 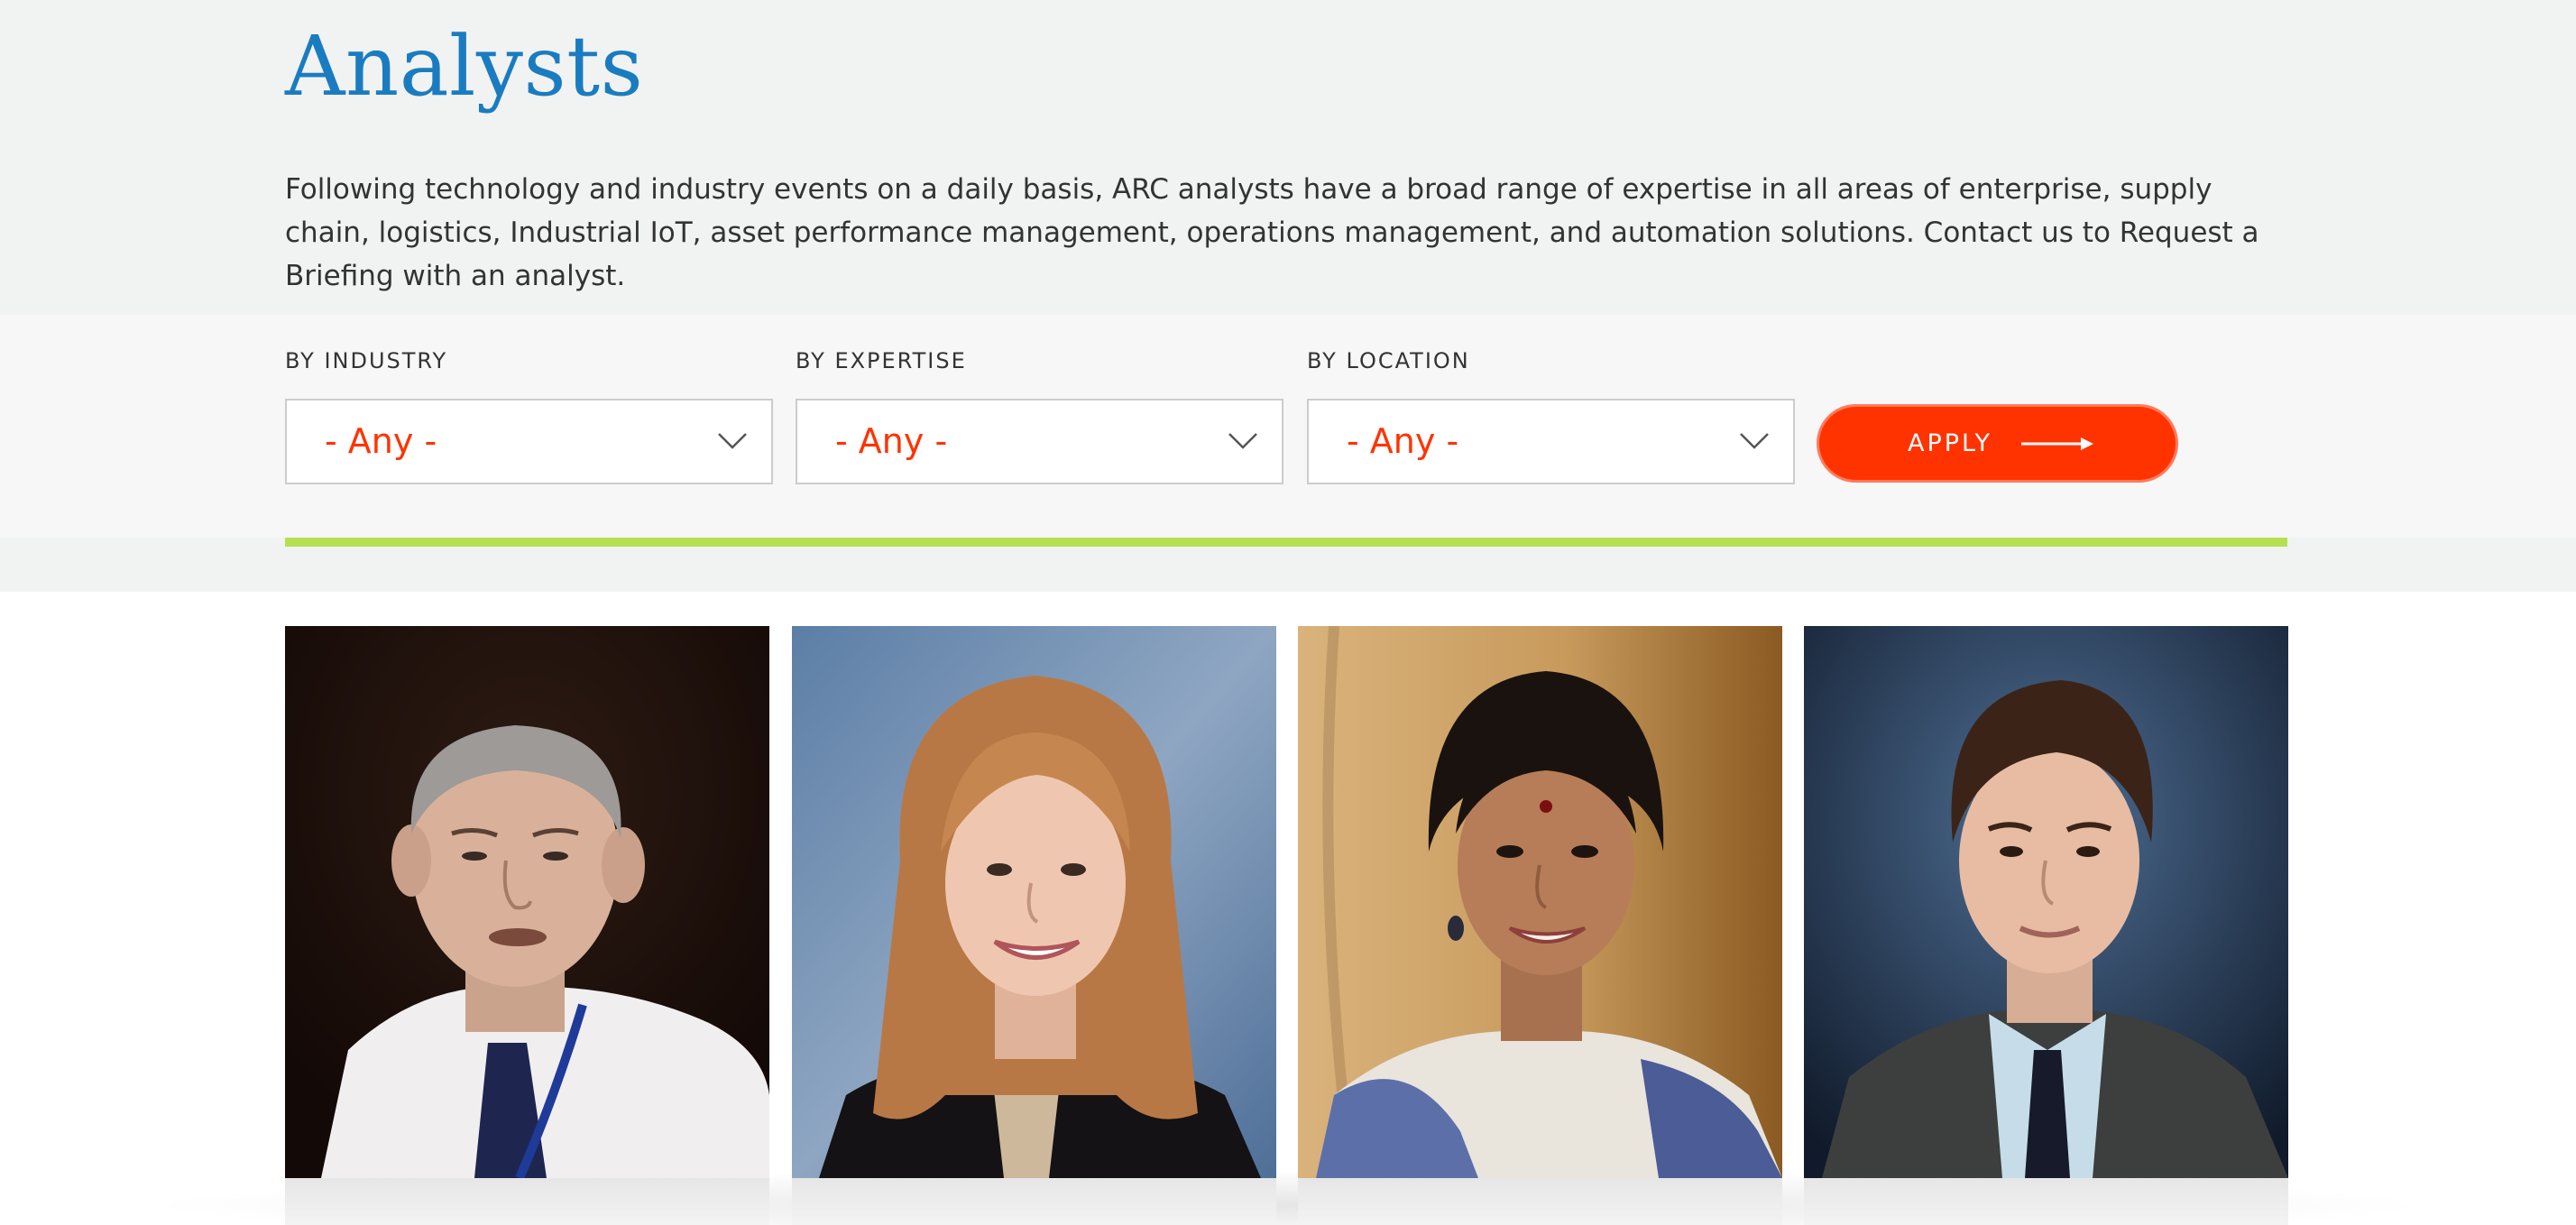 I want to click on industry-select: - Any -, so click(x=529, y=441).